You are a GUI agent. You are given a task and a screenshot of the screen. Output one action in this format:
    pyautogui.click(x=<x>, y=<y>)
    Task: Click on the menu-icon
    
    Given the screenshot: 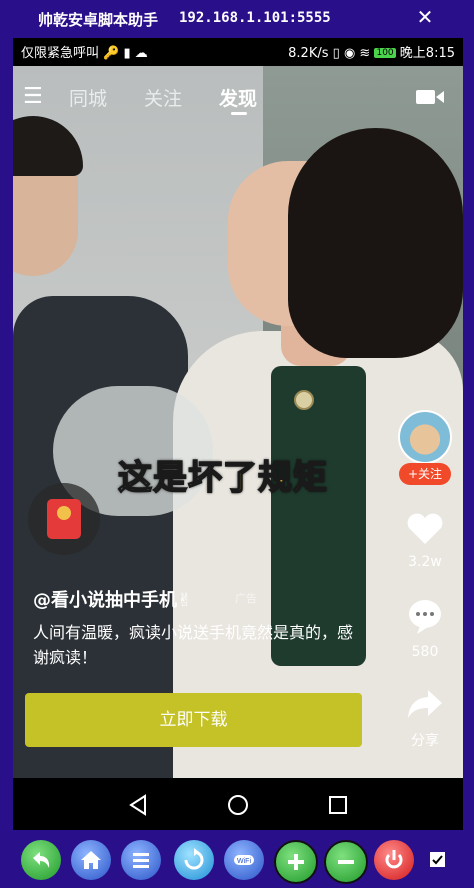 What is the action you would take?
    pyautogui.click(x=141, y=860)
    